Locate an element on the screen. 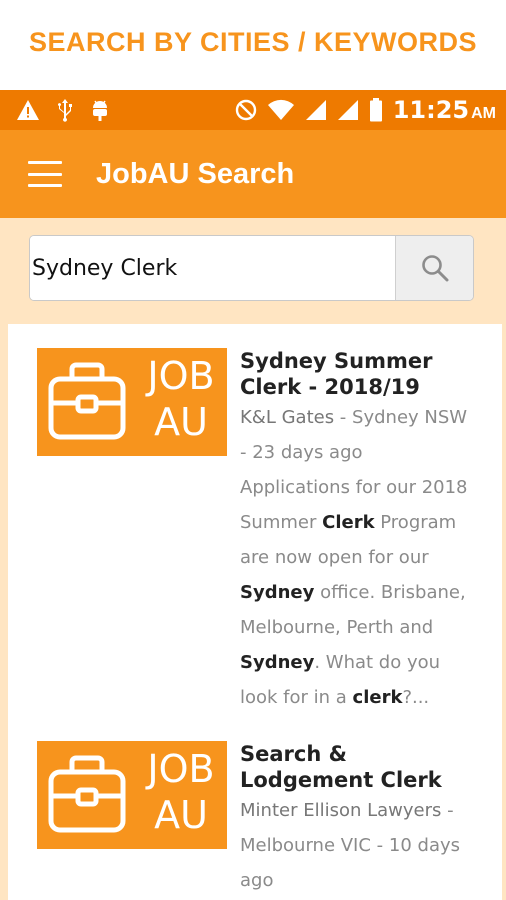 The image size is (506, 900). status-bar: 11:25 AM is located at coordinates (253, 110).